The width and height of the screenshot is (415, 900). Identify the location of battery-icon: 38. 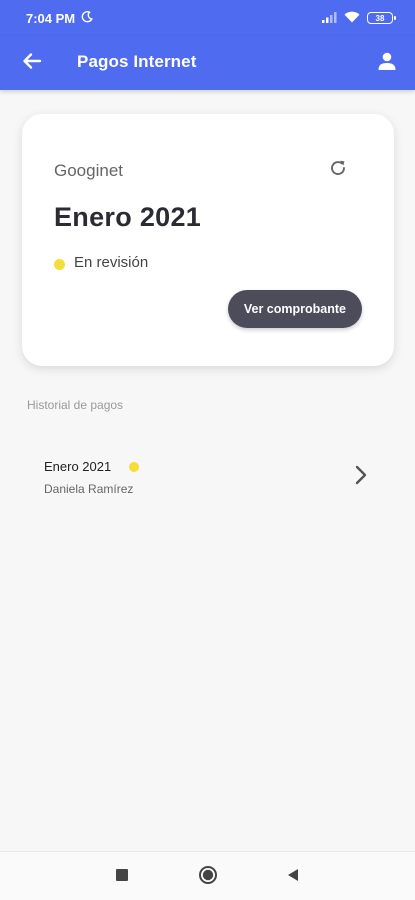
(381, 18).